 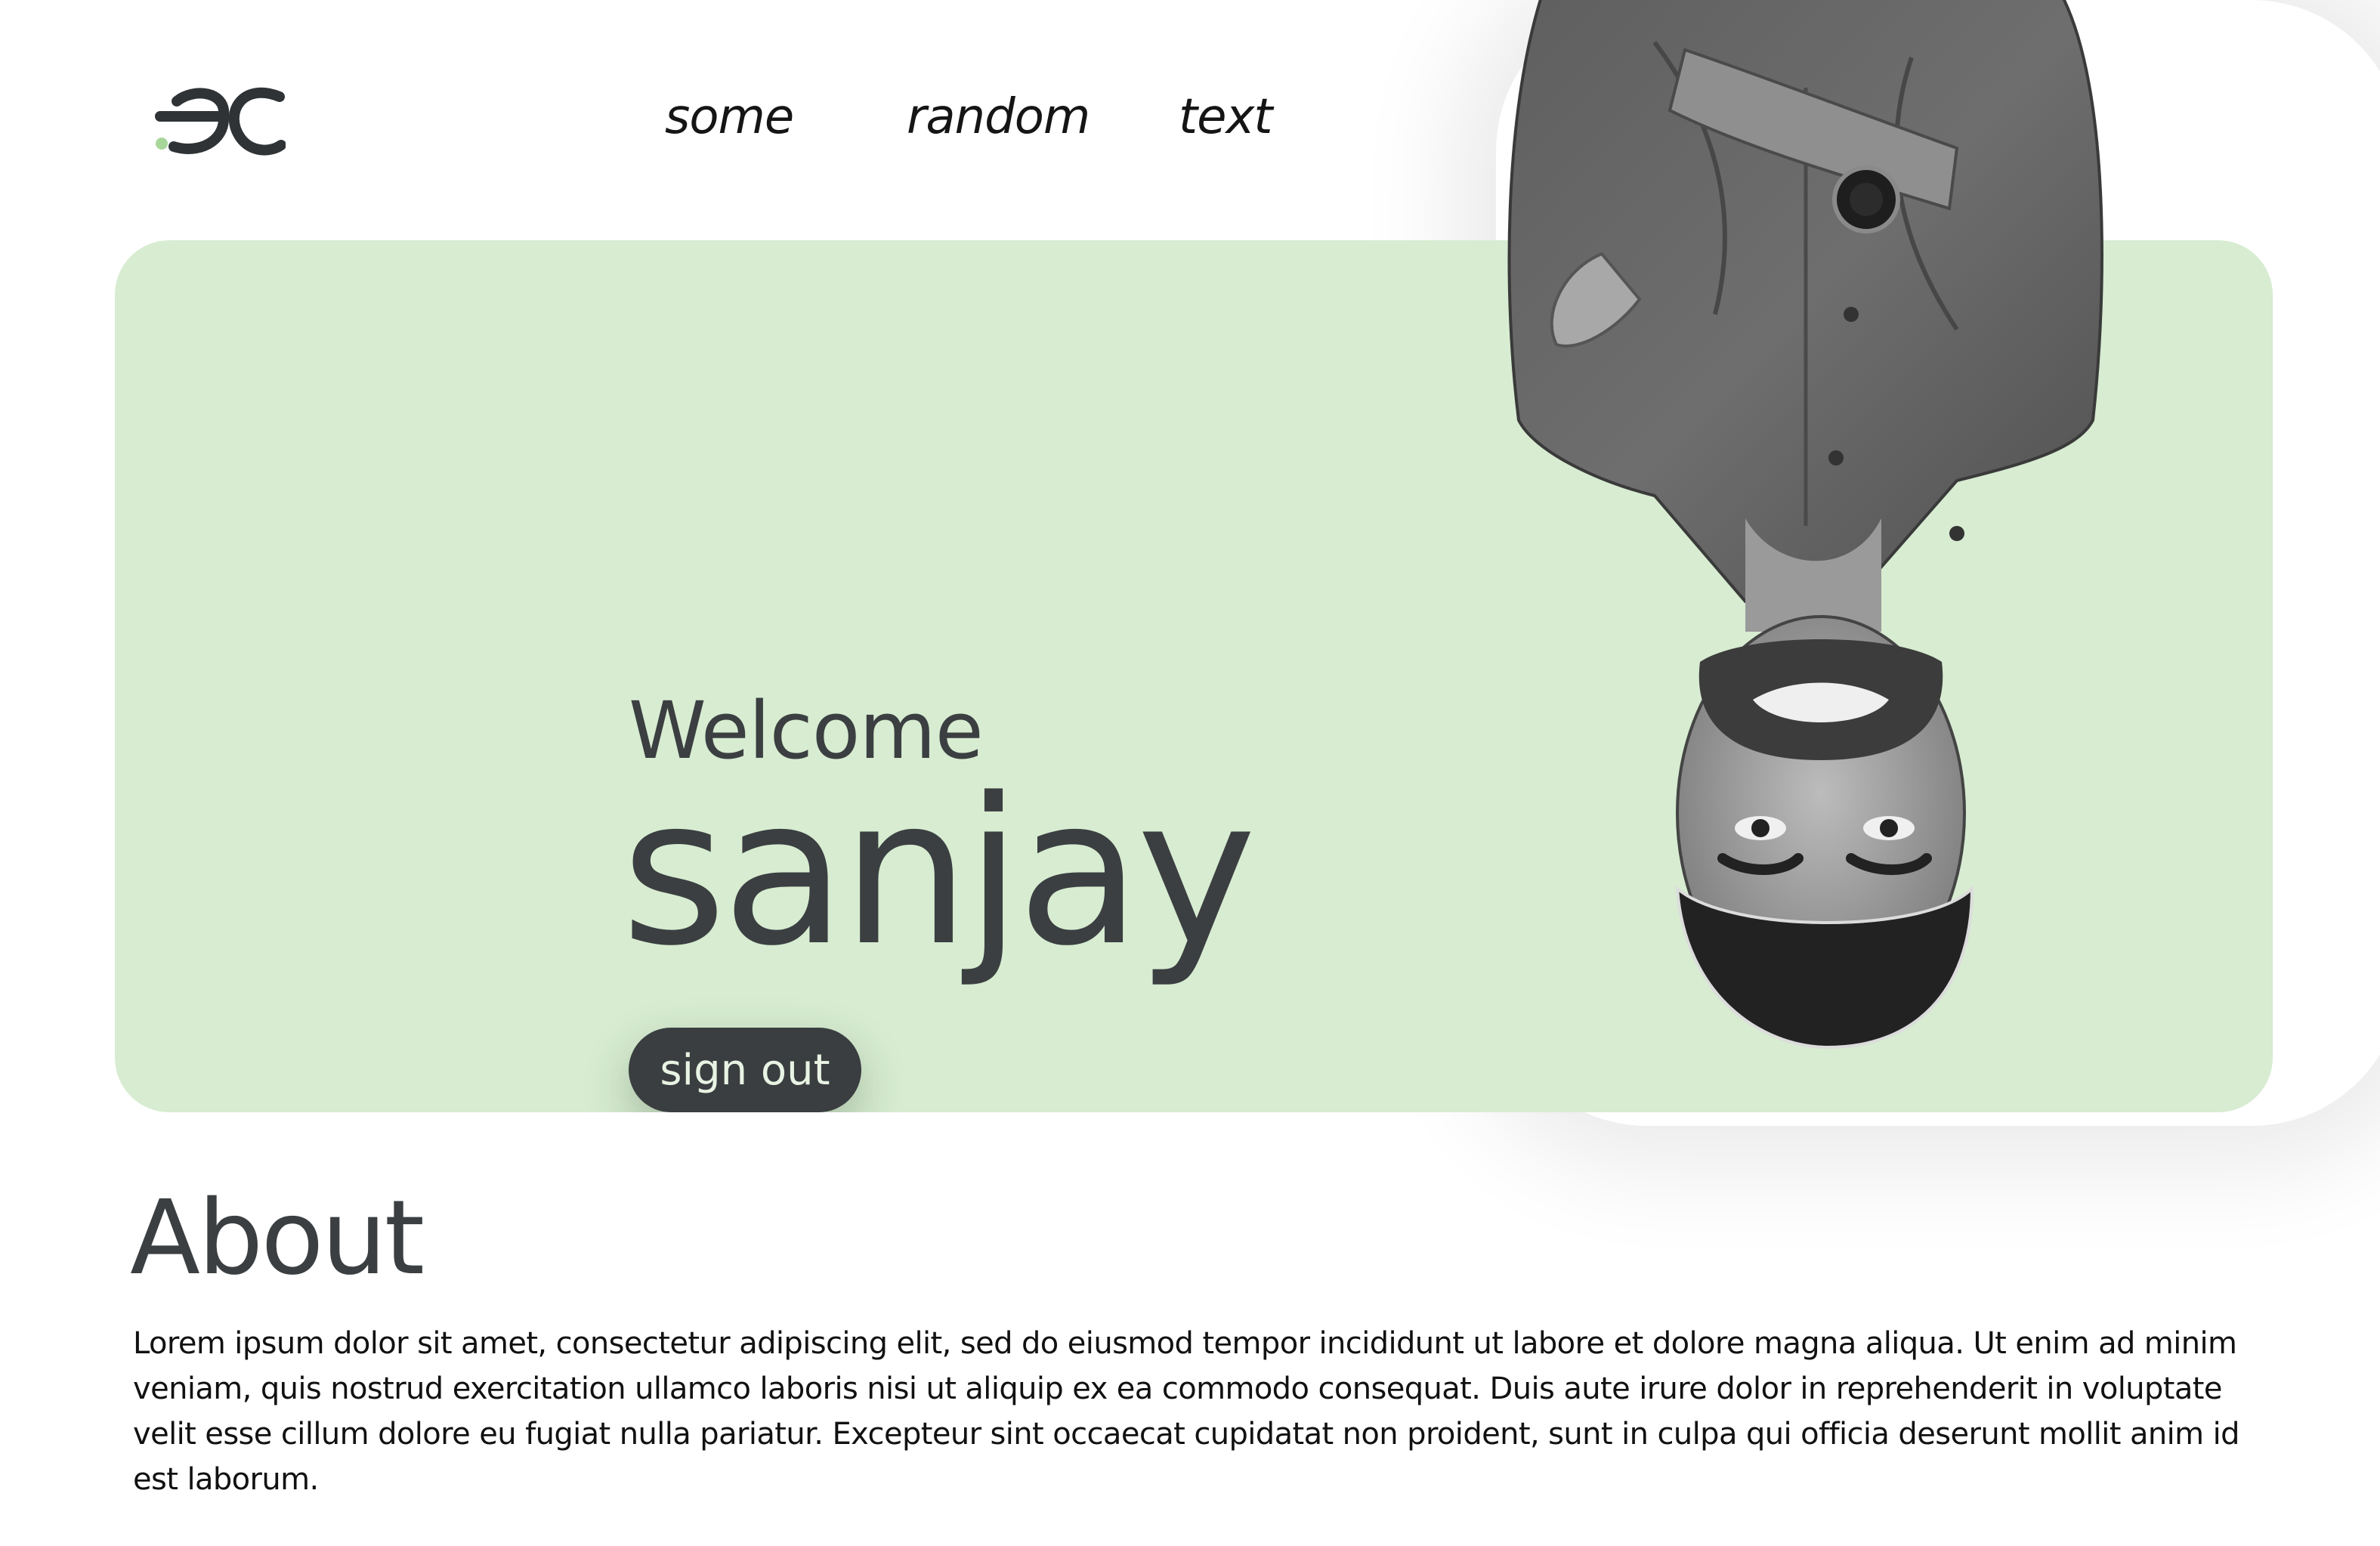 I want to click on about-heading: About, so click(x=277, y=1238).